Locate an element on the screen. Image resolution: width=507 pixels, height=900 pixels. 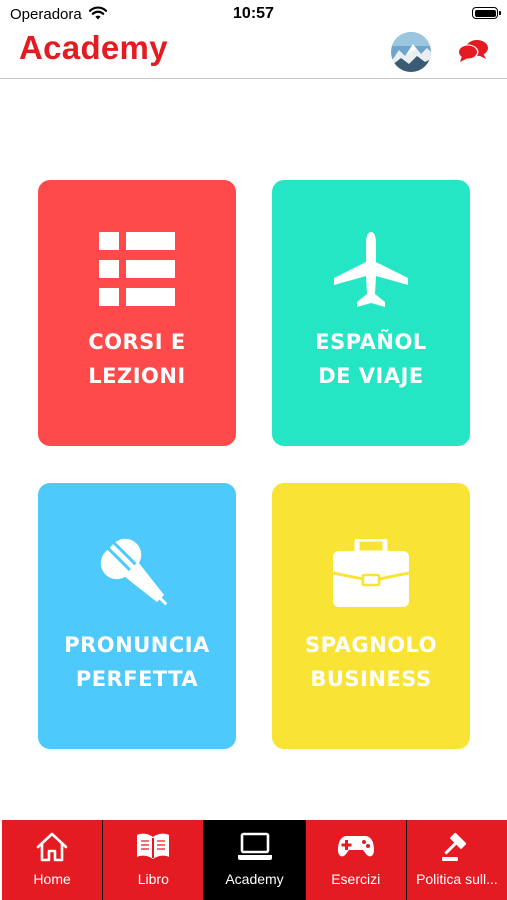
chat-bubbles-icon is located at coordinates (473, 51).